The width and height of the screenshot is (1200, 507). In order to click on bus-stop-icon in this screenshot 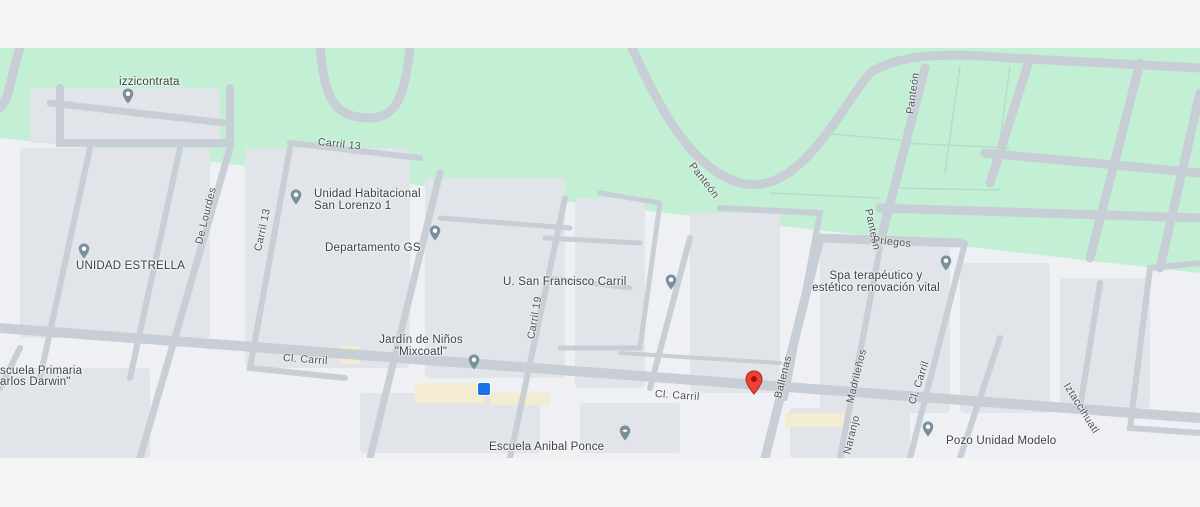, I will do `click(484, 389)`.